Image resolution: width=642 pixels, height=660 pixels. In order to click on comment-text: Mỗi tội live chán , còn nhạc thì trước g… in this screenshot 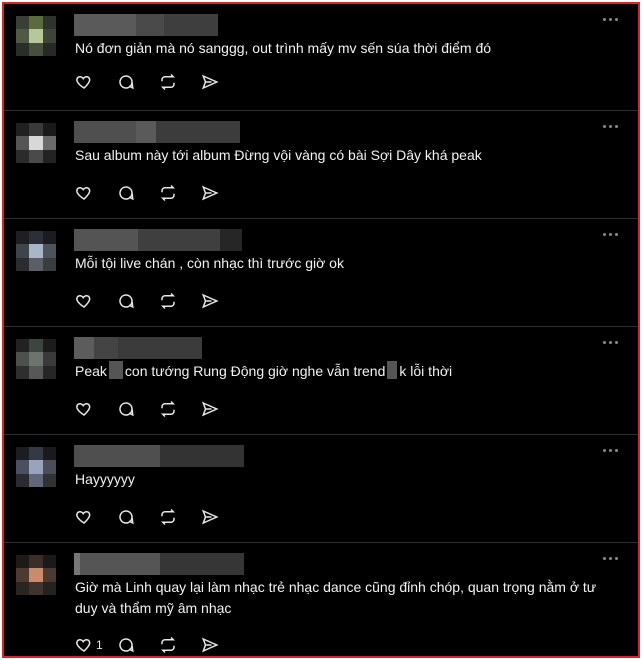, I will do `click(209, 263)`.